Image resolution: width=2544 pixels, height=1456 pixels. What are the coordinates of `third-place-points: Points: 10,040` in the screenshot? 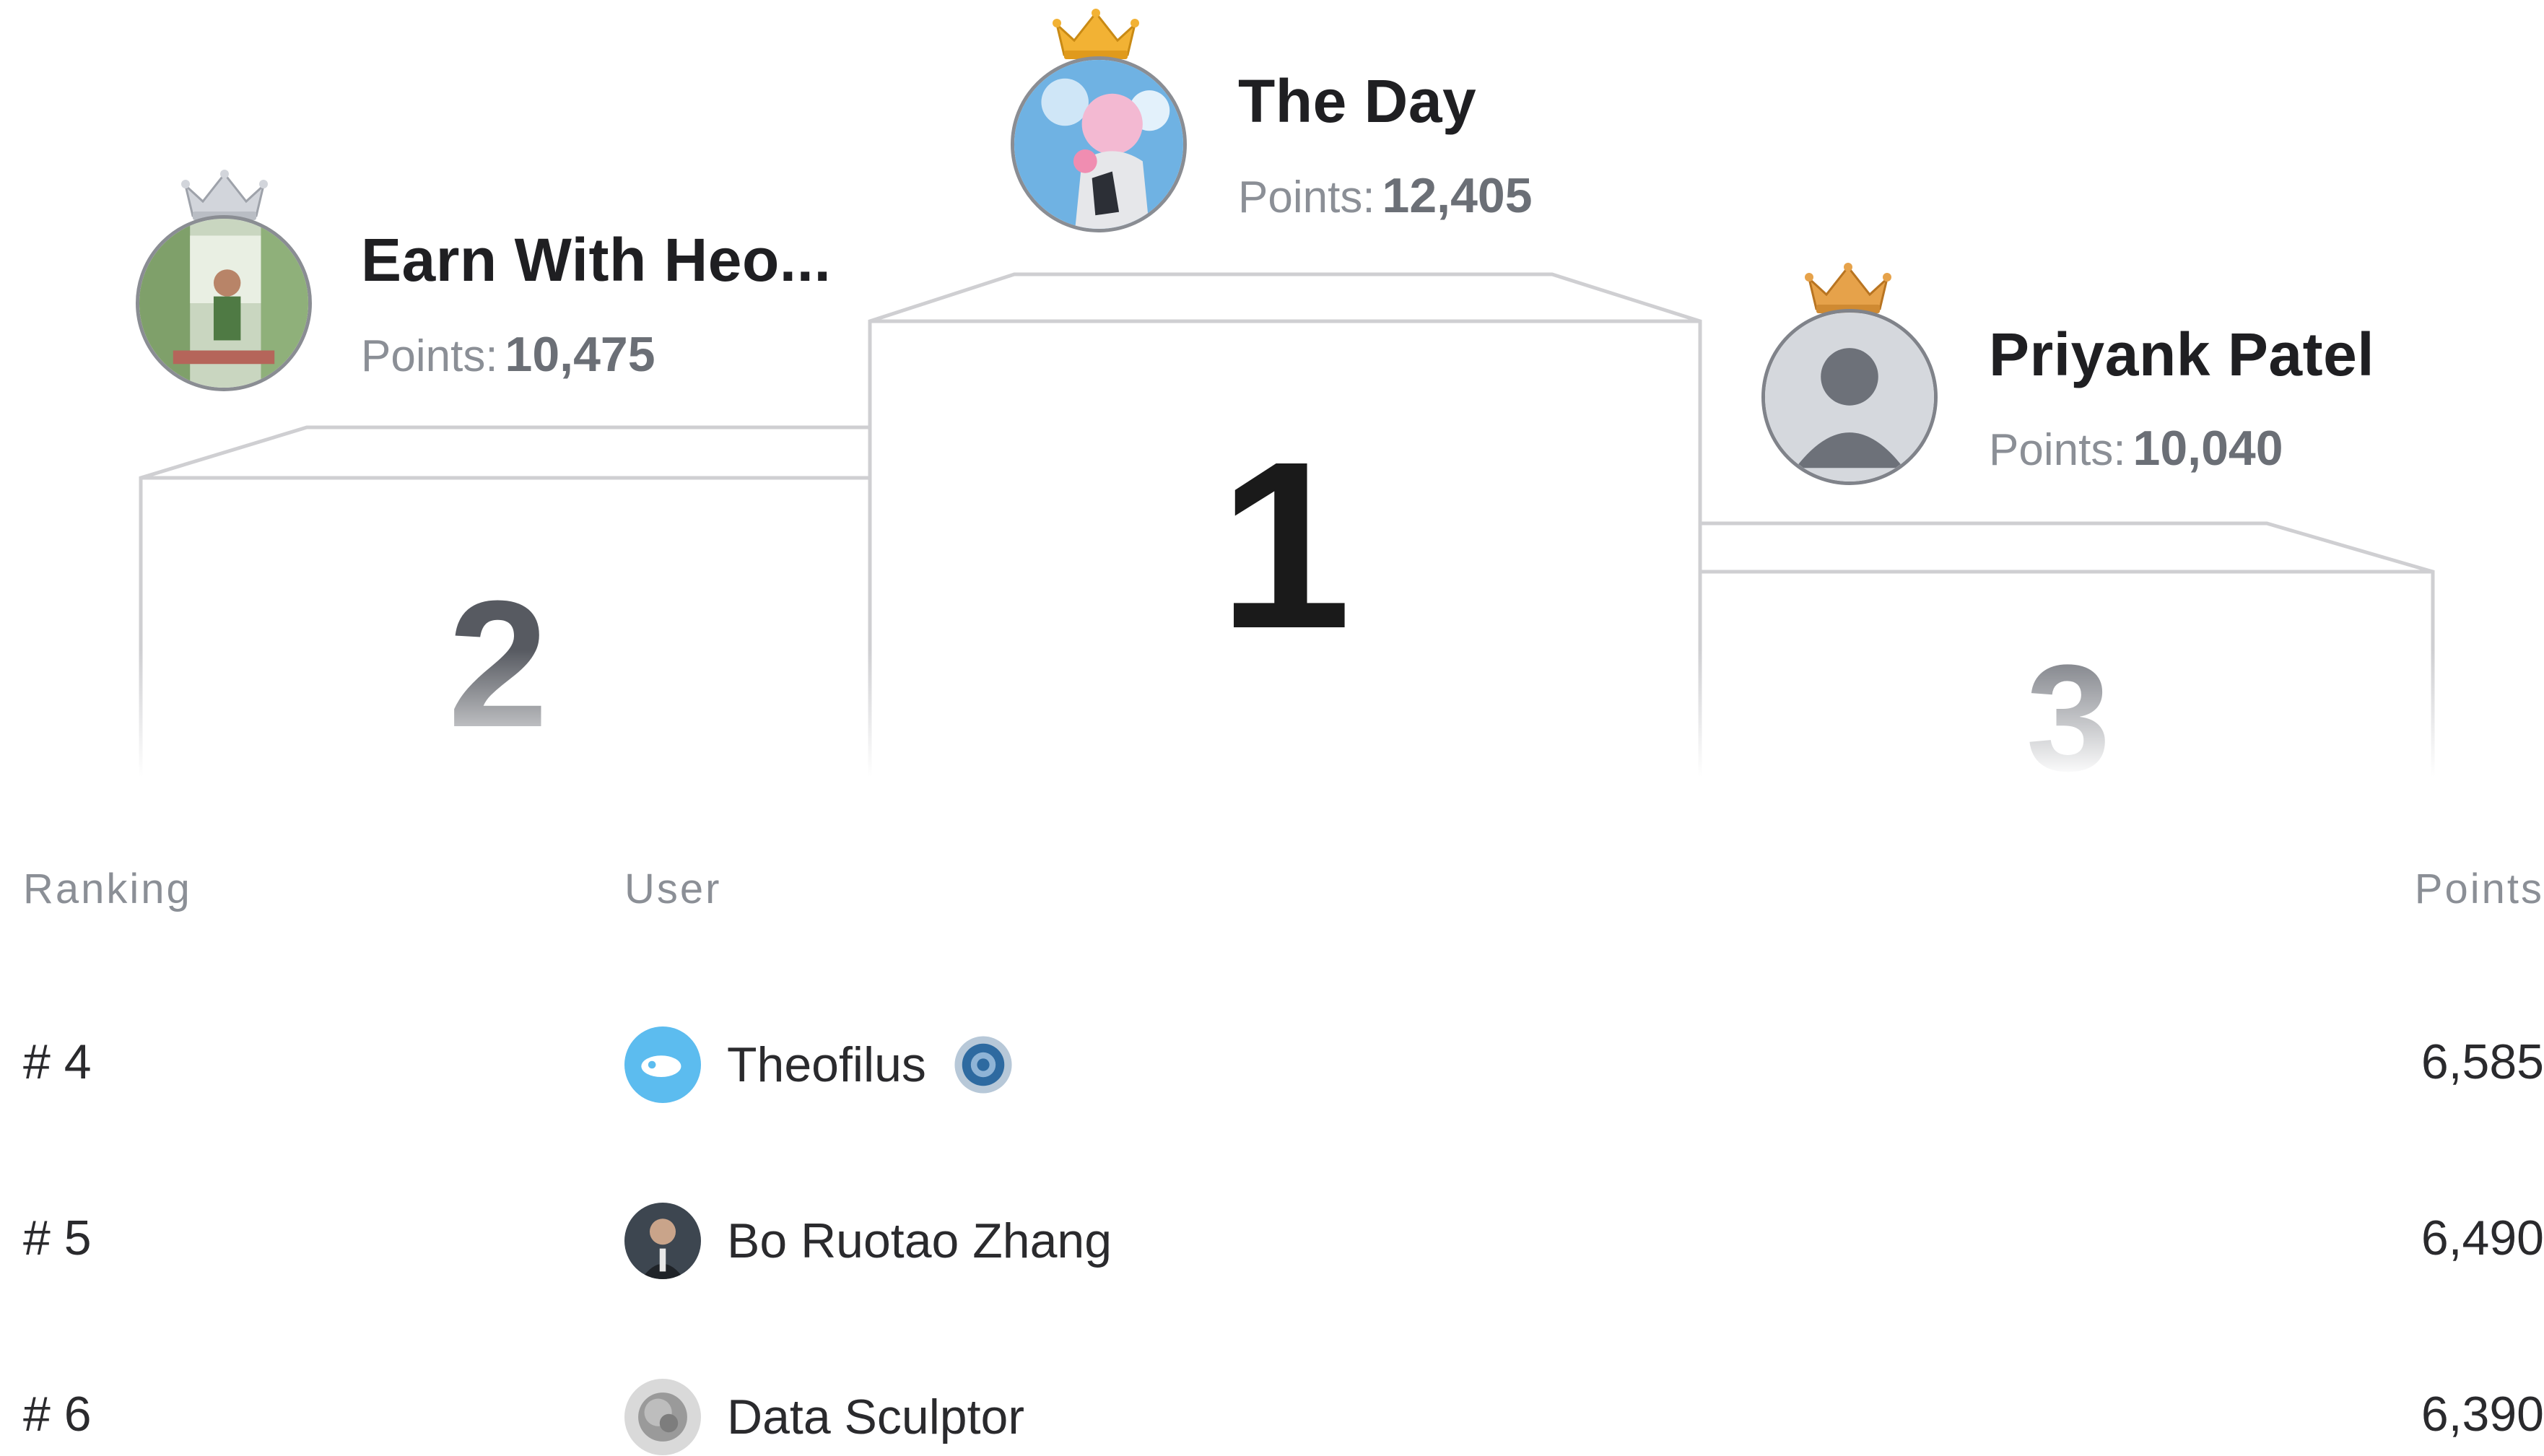 It's located at (2136, 448).